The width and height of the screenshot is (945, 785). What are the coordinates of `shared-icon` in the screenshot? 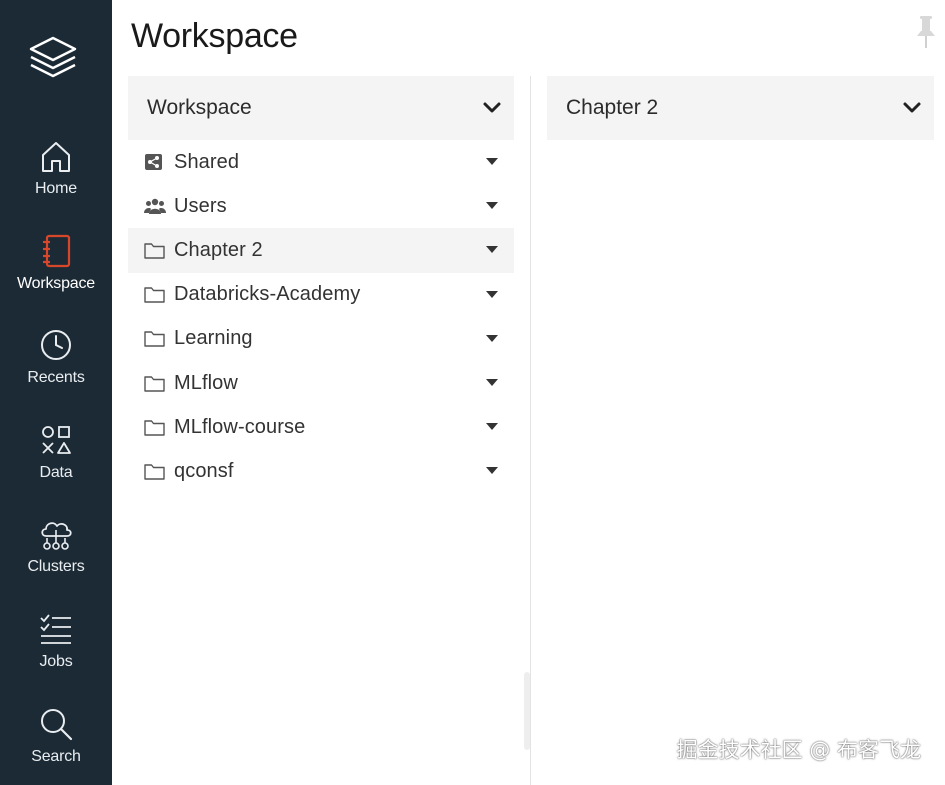 It's located at (155, 162).